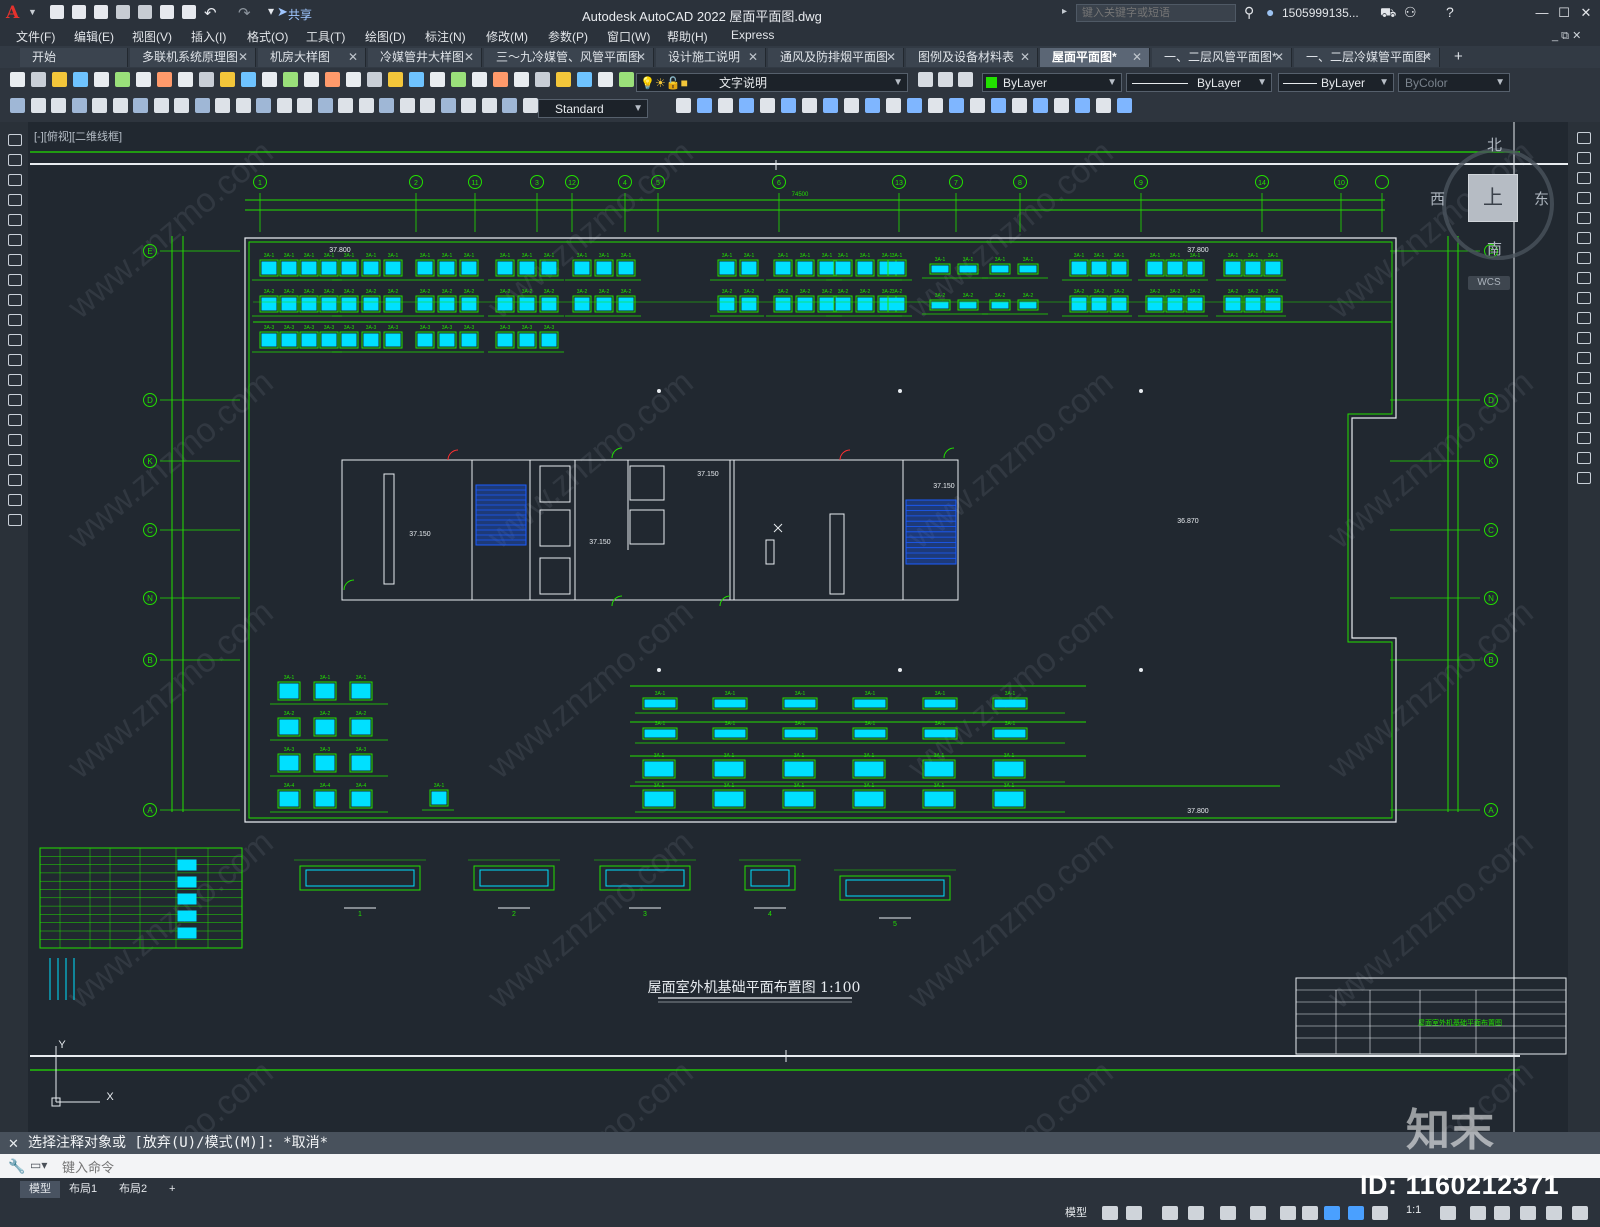 The height and width of the screenshot is (1227, 1600). Describe the element at coordinates (1410, 12) in the screenshot. I see `autodesk-account-icon: ⚇` at that location.